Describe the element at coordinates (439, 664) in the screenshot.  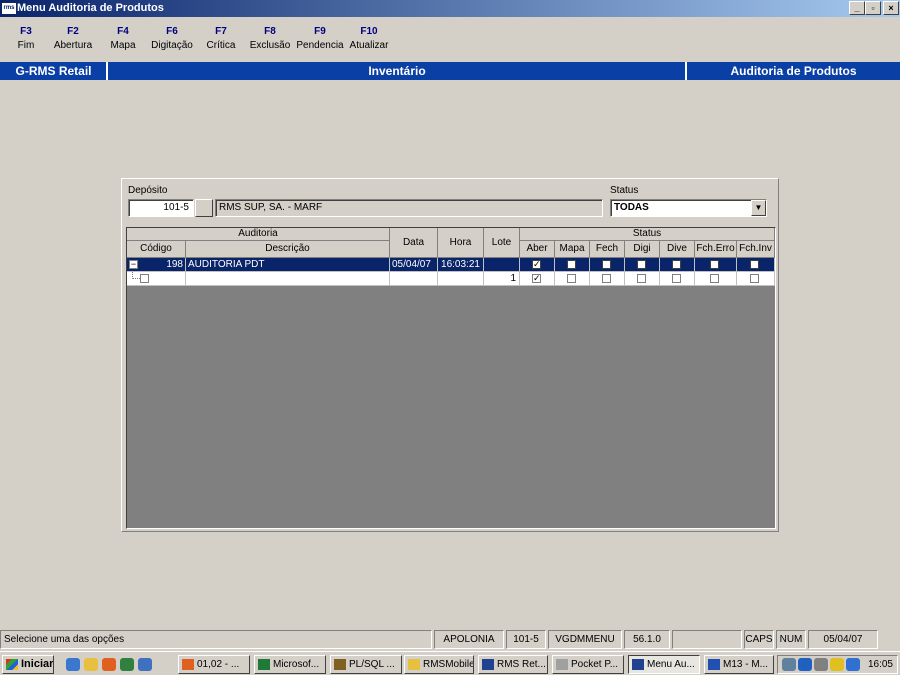
I see `taskbar-item-rmsmobile: RMSMobile` at that location.